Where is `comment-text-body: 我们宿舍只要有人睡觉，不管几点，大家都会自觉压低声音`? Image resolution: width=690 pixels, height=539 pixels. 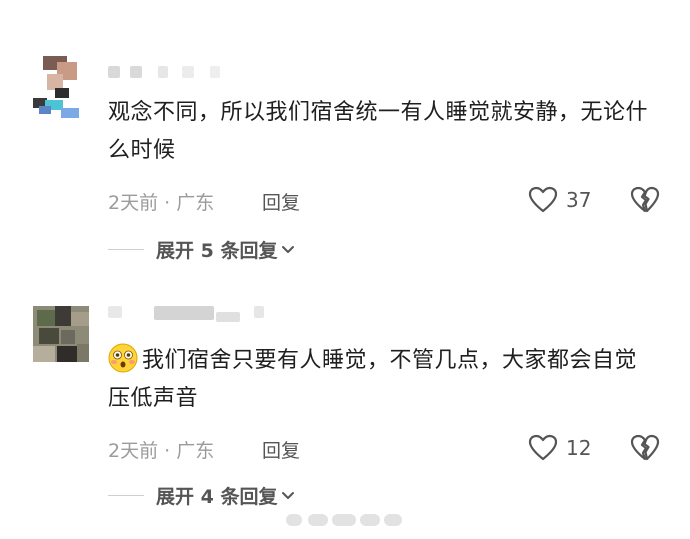 comment-text-body: 我们宿舍只要有人睡觉，不管几点，大家都会自觉压低声音 is located at coordinates (373, 379).